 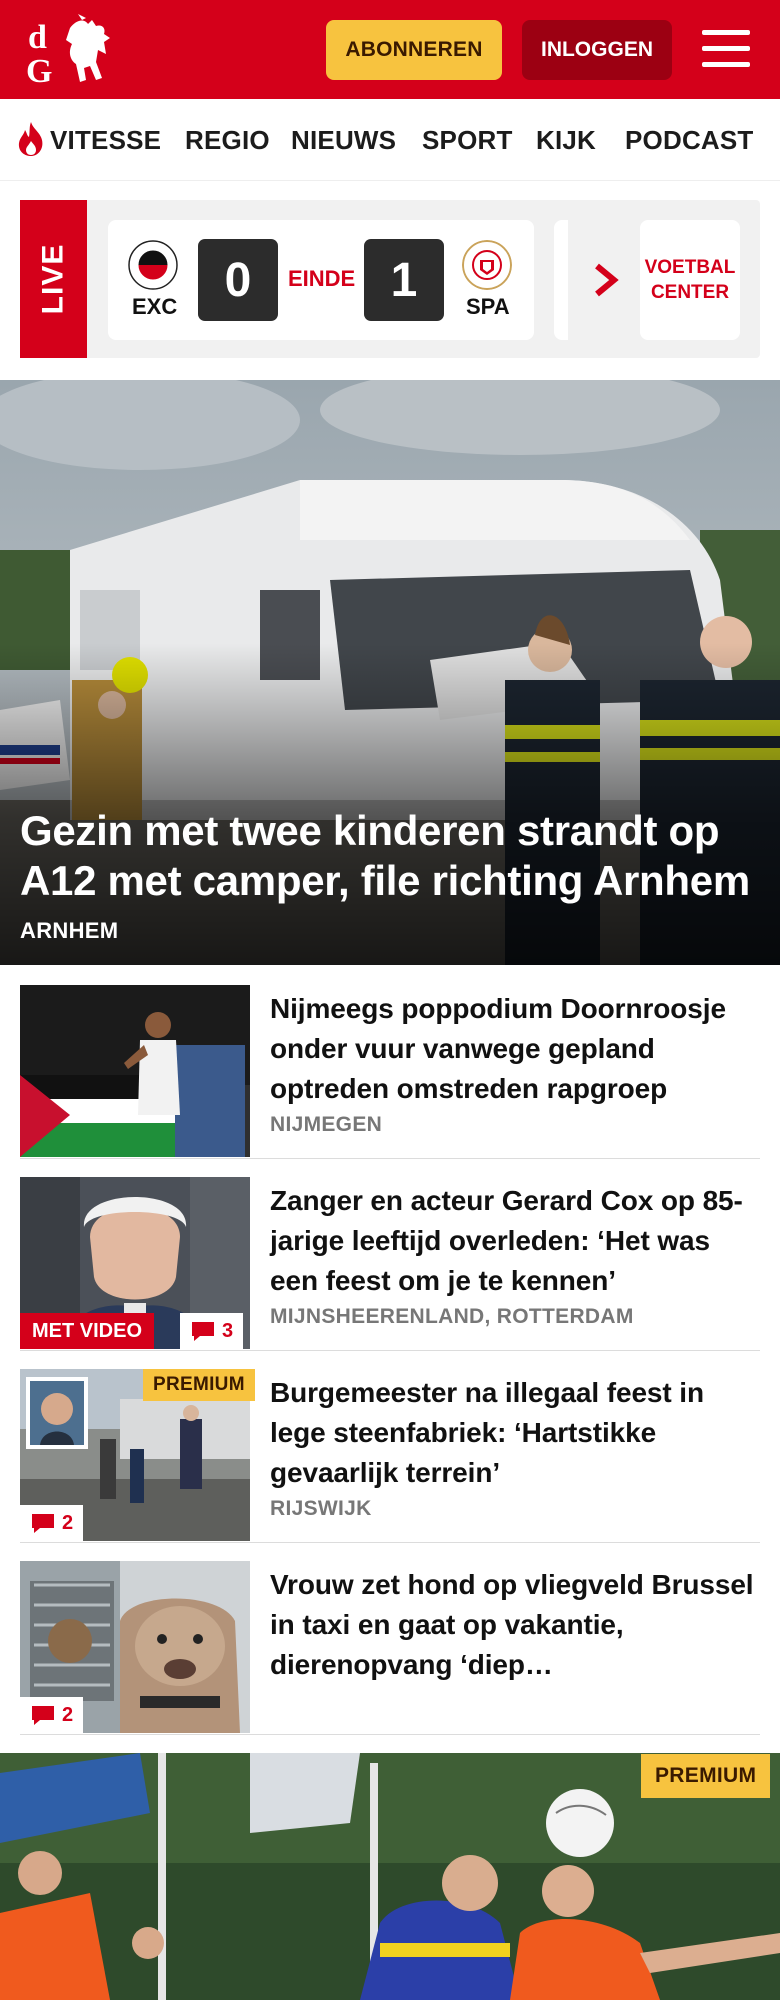 I want to click on featured-article: PREMIUM, so click(x=390, y=1876).